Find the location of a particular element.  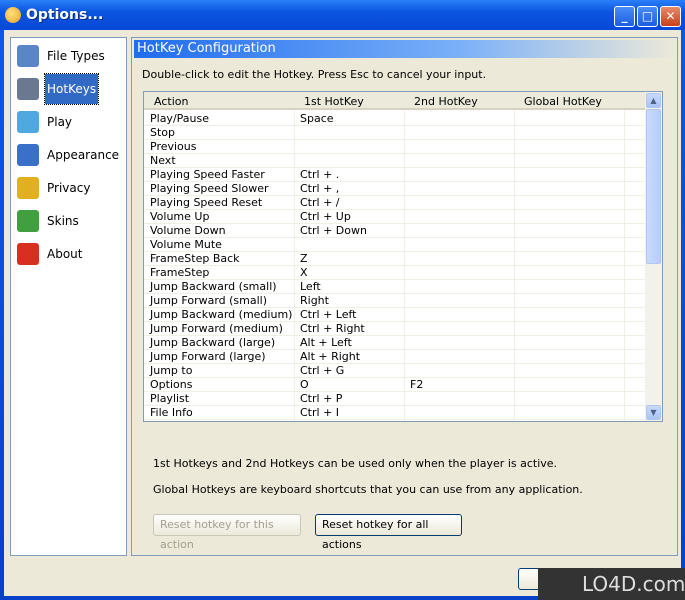

table-row: Previous is located at coordinates (395, 147).